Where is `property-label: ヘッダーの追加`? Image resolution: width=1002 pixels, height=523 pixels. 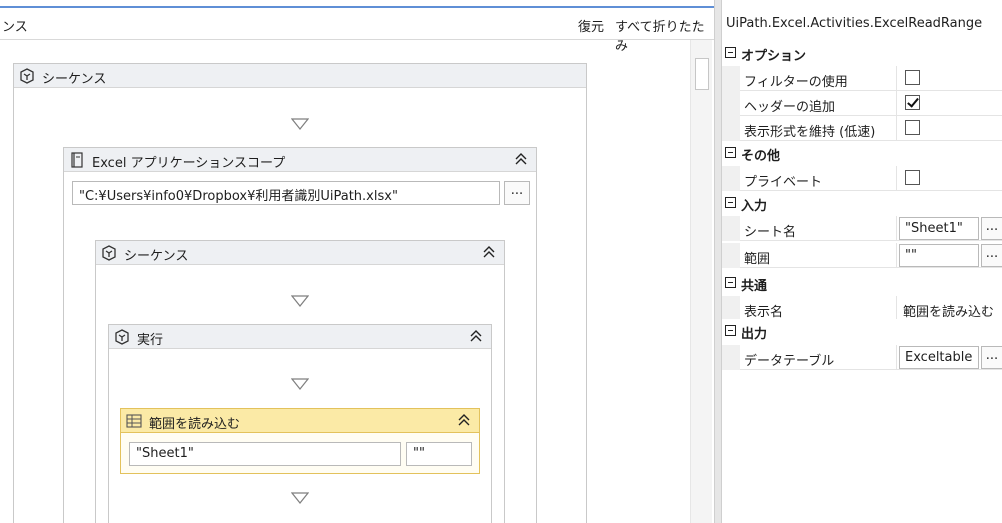 property-label: ヘッダーの追加 is located at coordinates (790, 107).